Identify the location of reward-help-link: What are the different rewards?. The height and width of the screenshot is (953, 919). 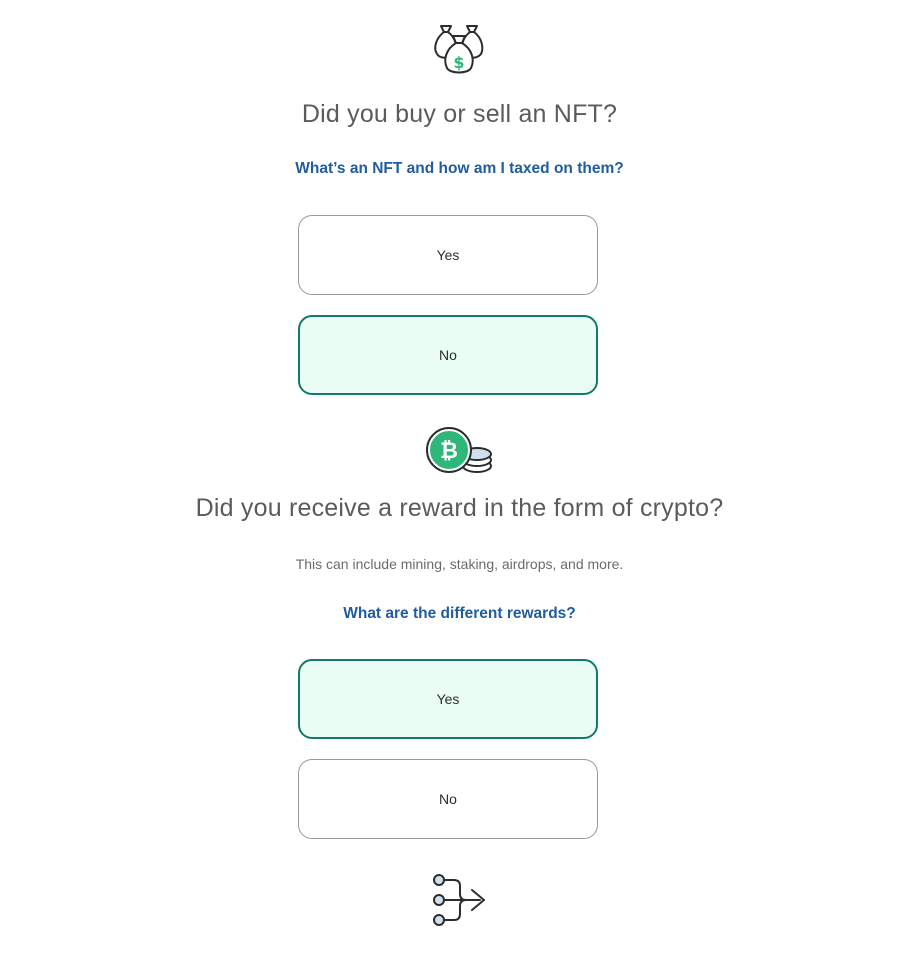
(459, 614).